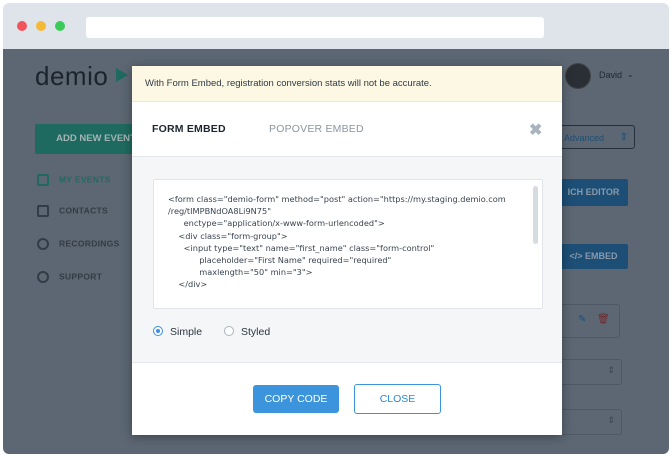  What do you see at coordinates (578, 76) in the screenshot?
I see `avatar` at bounding box center [578, 76].